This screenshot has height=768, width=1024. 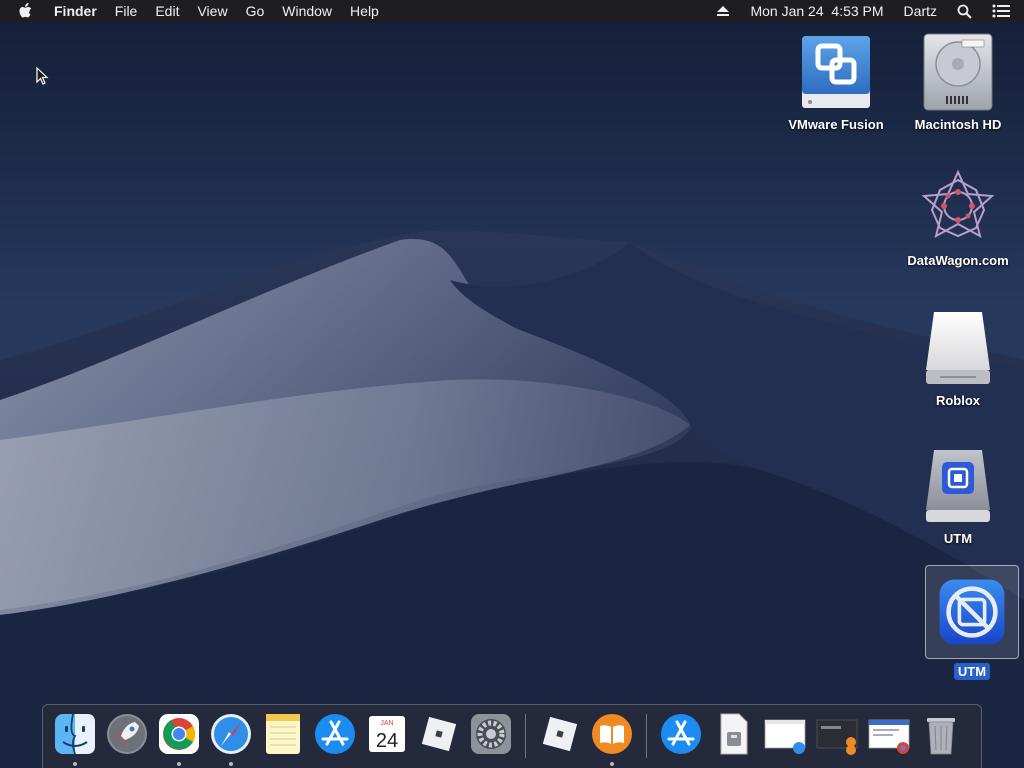 I want to click on hard-drive-icon, so click(x=958, y=72).